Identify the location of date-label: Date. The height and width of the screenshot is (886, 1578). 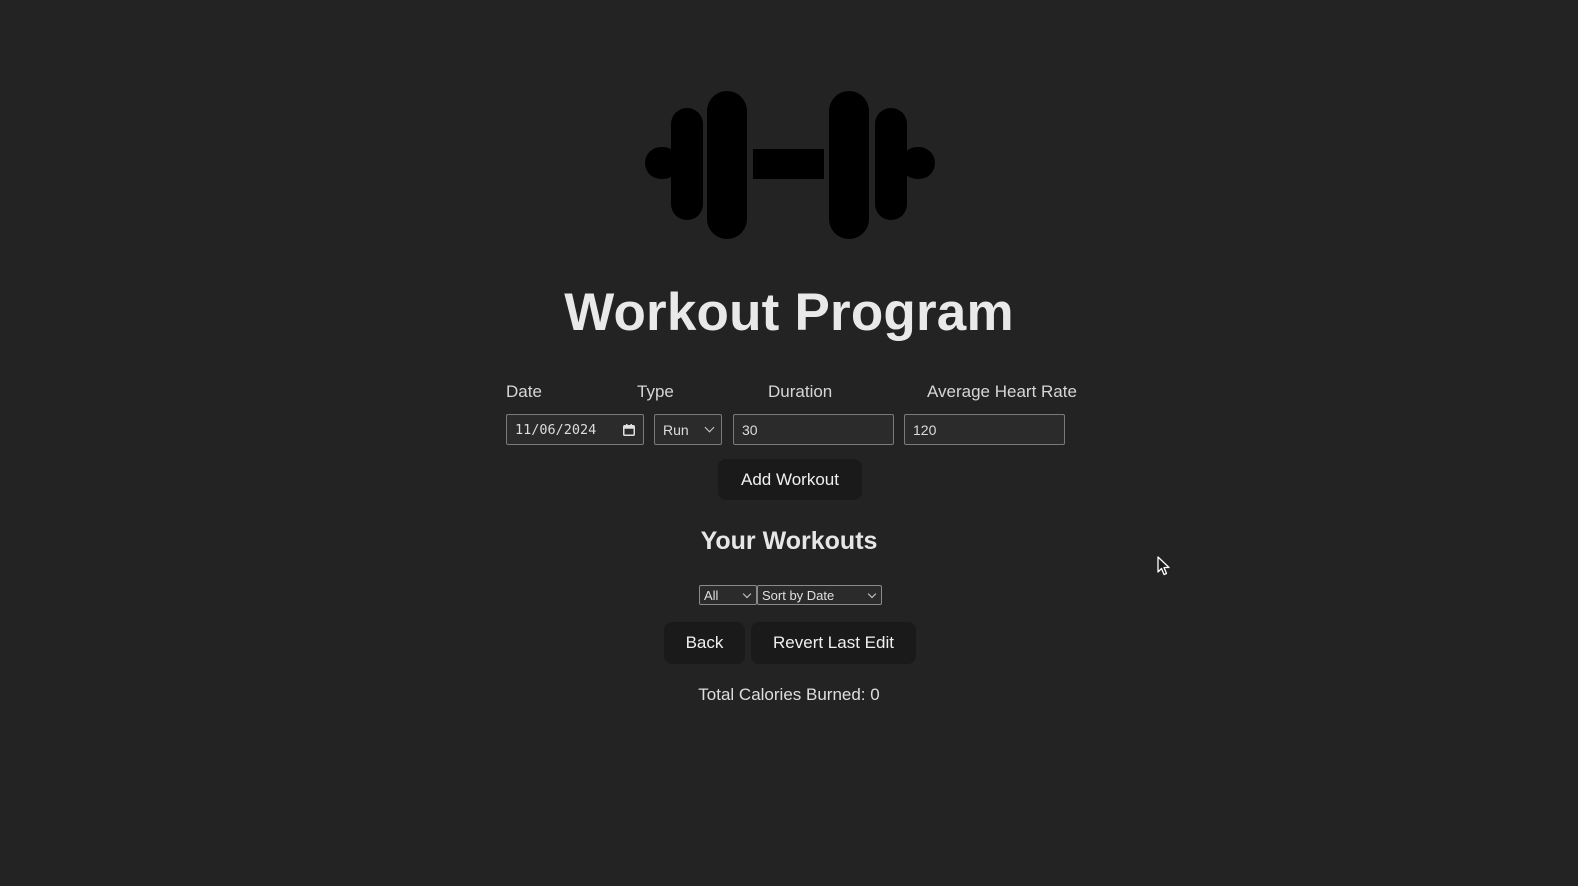
(524, 391).